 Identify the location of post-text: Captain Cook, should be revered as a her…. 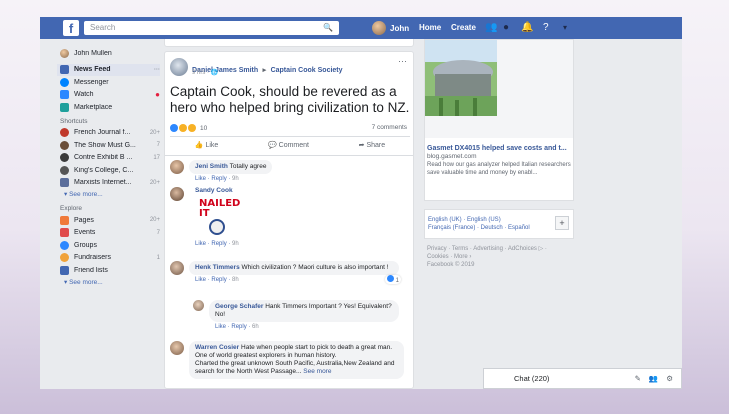
(290, 99).